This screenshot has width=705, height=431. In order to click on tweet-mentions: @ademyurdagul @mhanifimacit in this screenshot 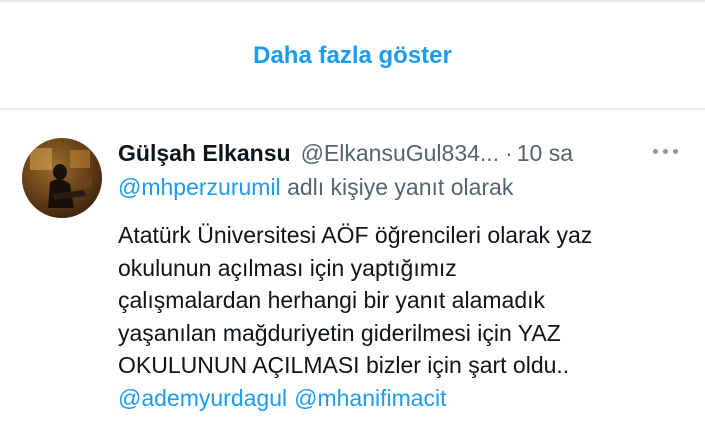, I will do `click(408, 398)`.